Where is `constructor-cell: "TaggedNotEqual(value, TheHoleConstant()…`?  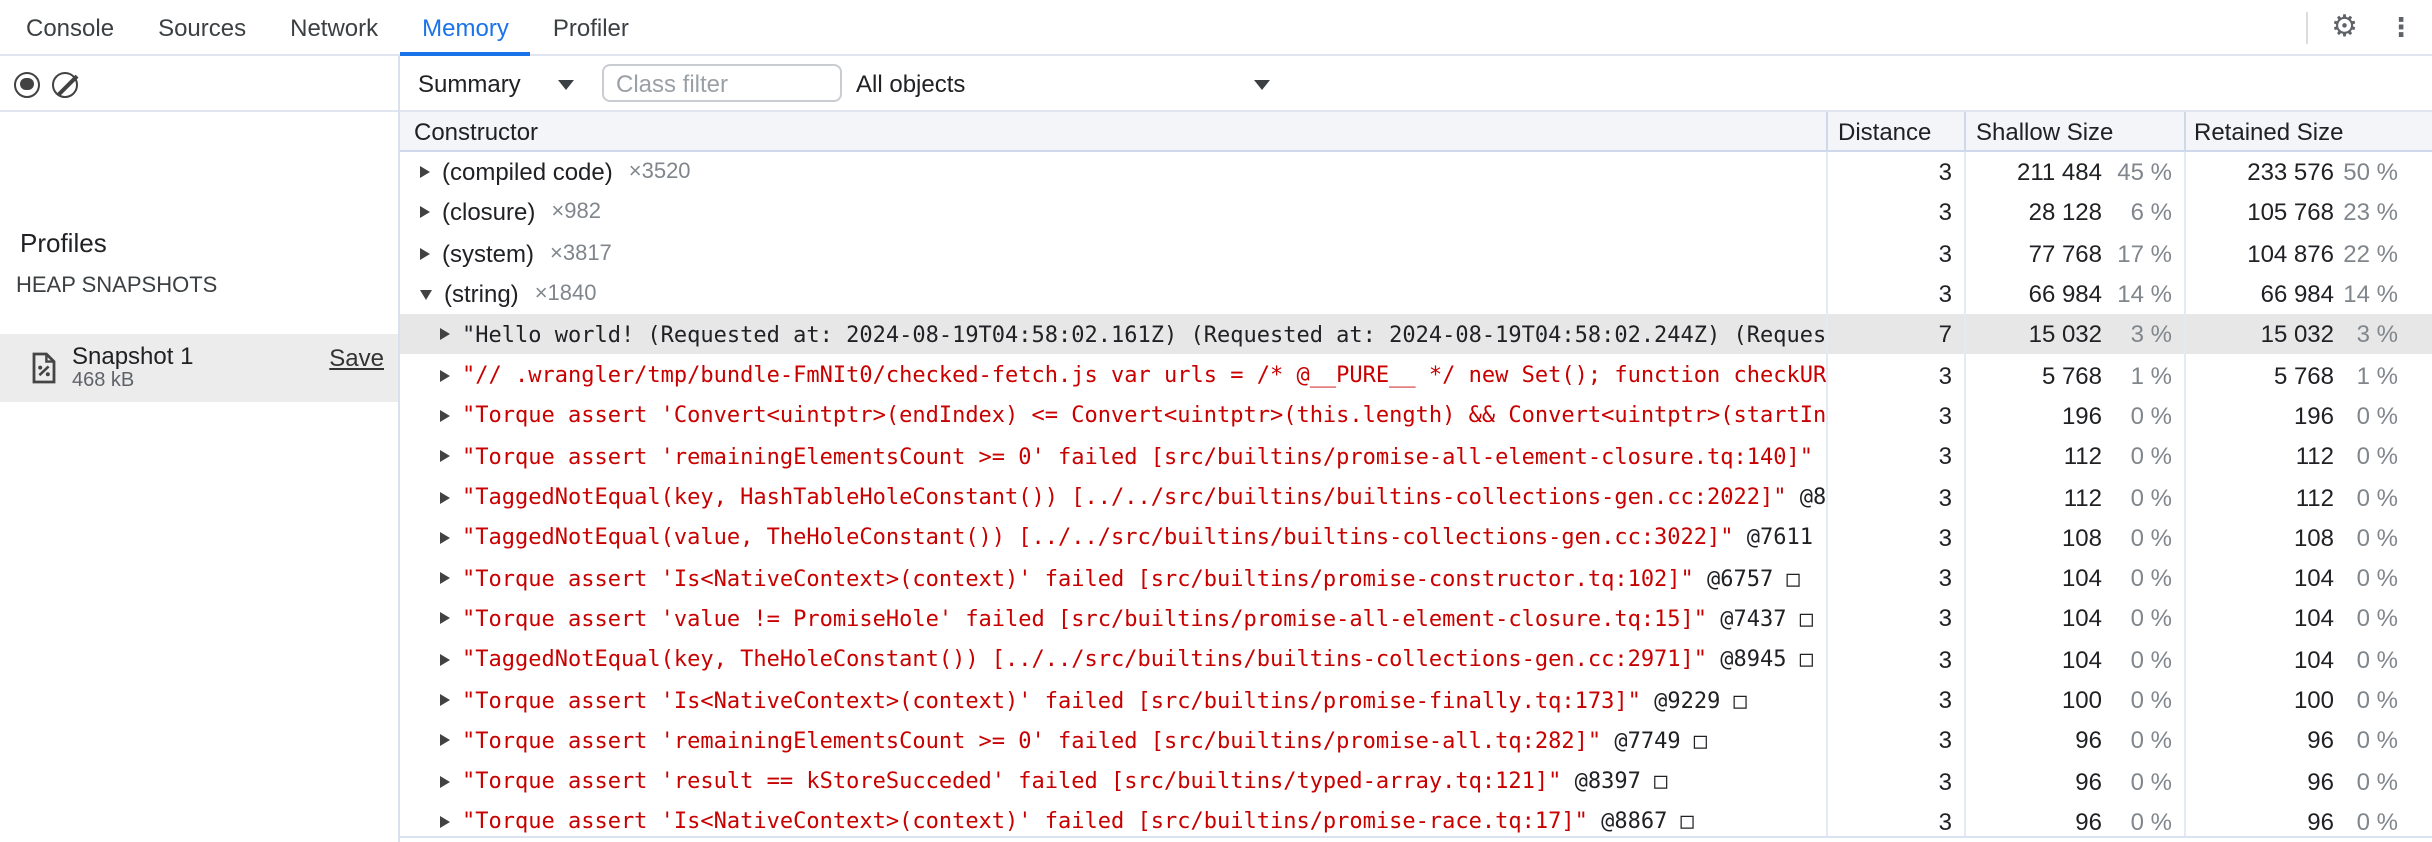
constructor-cell: "TaggedNotEqual(value, TheHoleConstant()… is located at coordinates (1114, 537).